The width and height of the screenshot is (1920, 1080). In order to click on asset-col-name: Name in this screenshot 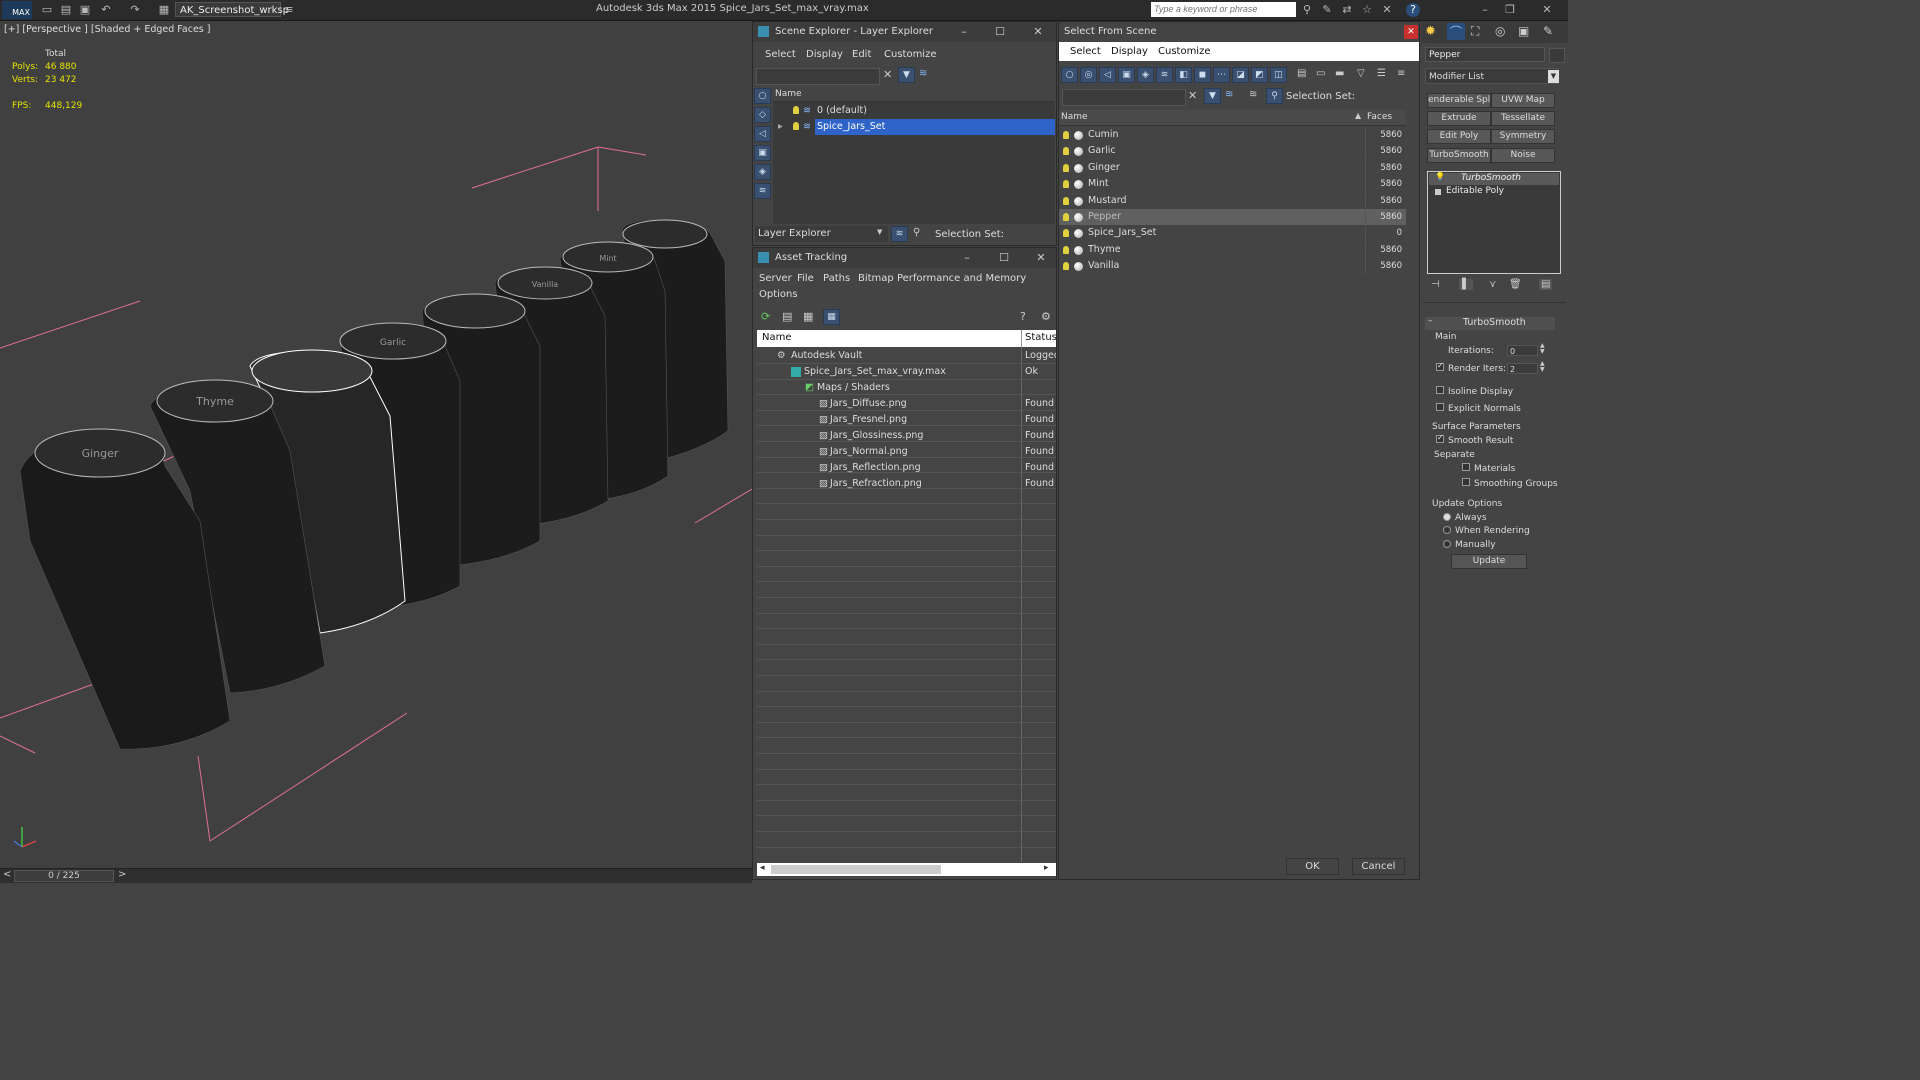, I will do `click(777, 337)`.